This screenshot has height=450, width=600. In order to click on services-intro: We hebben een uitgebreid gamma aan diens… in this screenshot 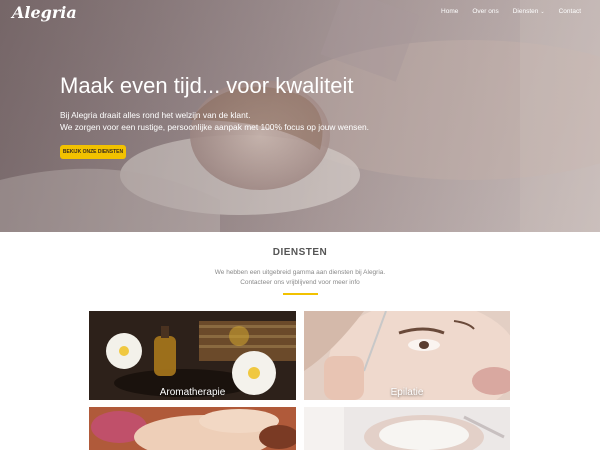, I will do `click(300, 277)`.